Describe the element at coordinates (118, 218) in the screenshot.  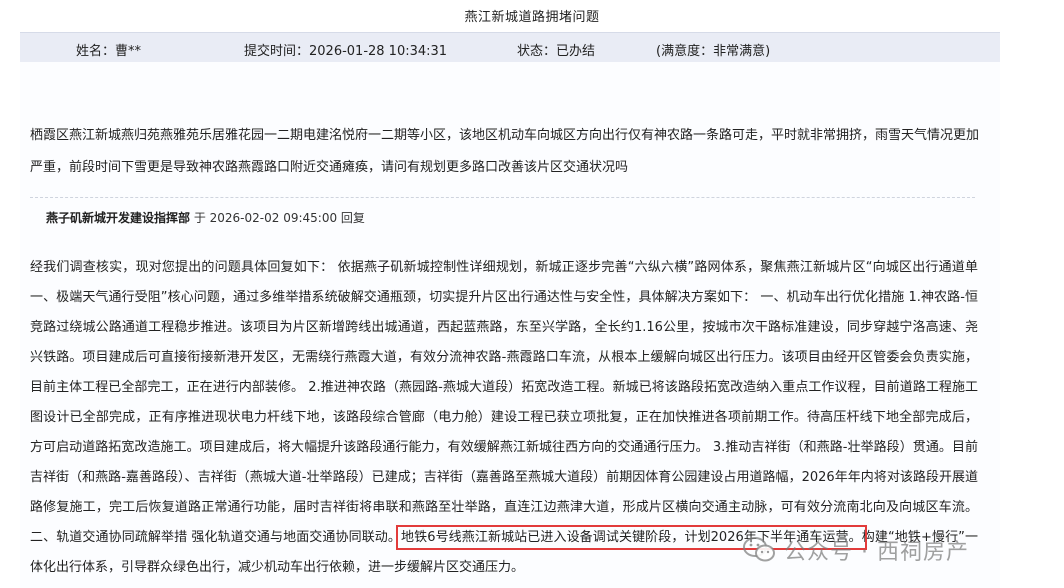
I see `reply-org: 燕子矶新城开发建设指挥部` at that location.